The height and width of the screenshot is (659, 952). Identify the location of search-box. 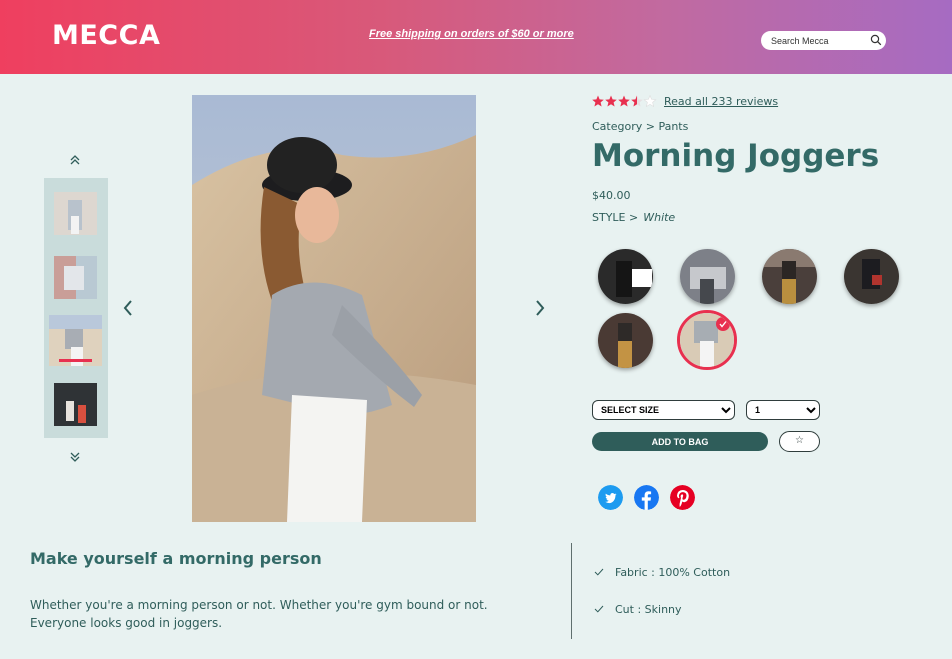
(823, 40).